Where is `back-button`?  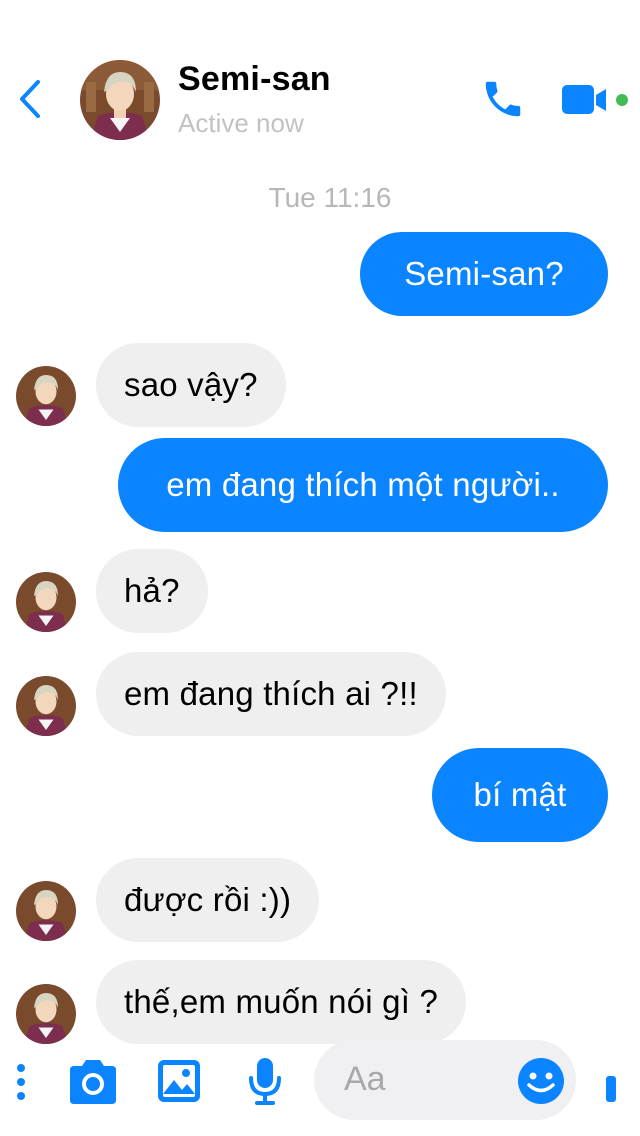 back-button is located at coordinates (32, 99).